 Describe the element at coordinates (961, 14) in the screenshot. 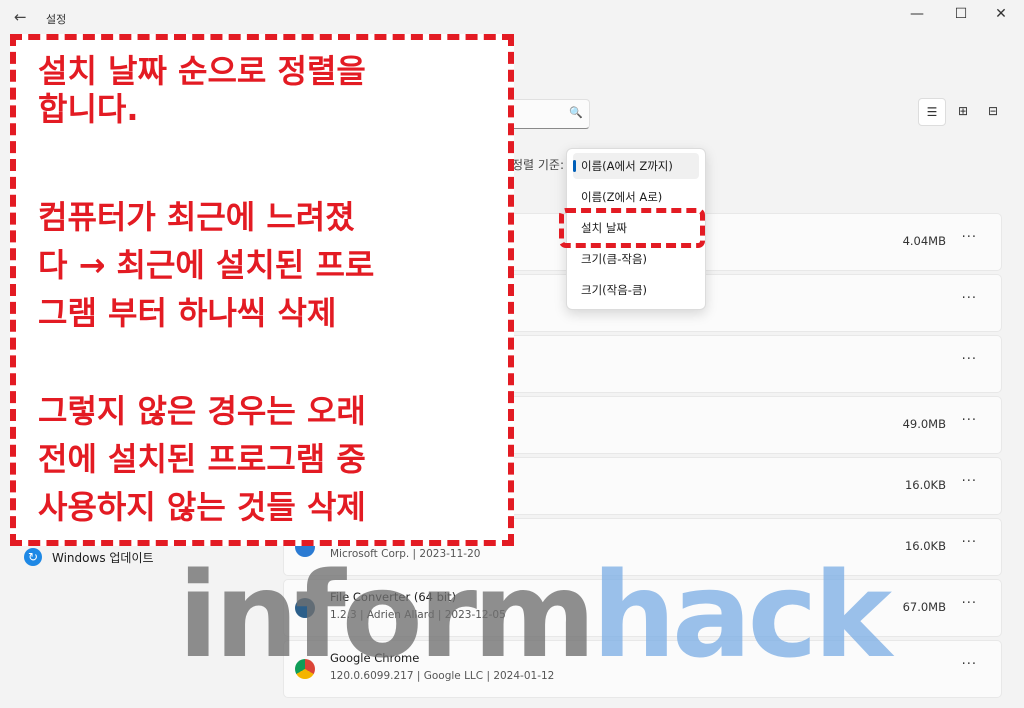

I see `maximize-icon: ☐` at that location.